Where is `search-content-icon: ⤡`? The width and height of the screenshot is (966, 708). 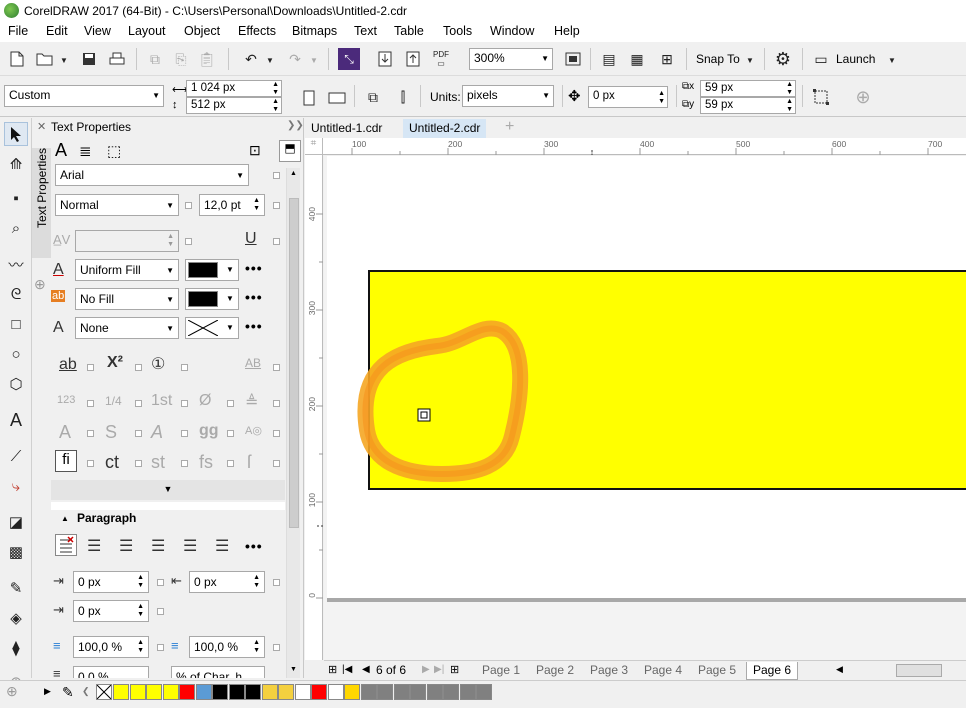
search-content-icon: ⤡ is located at coordinates (349, 59).